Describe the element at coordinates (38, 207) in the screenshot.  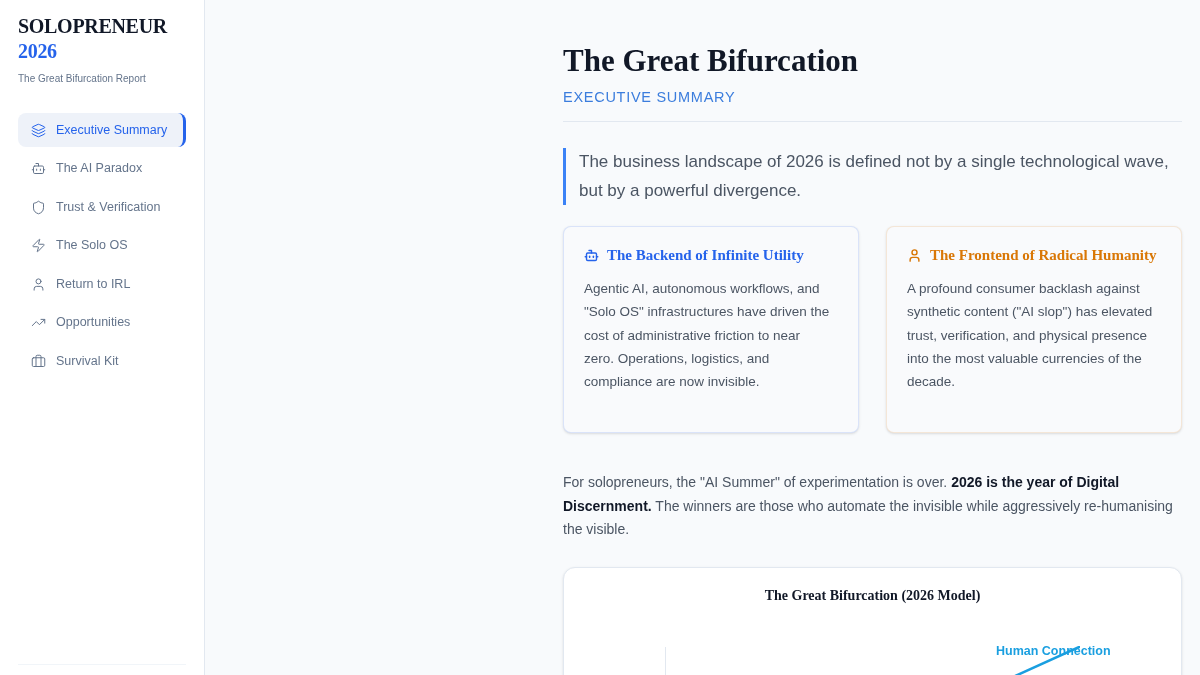
I see `shield-icon` at that location.